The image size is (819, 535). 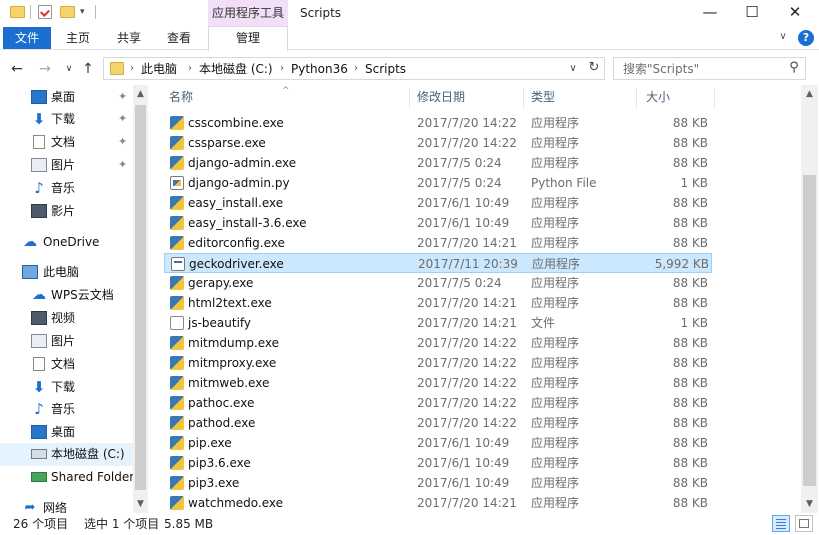 What do you see at coordinates (438, 343) in the screenshot?
I see `file-row: mitmdump.exe 2017/7/20 14:22 应用程序 88 KB` at bounding box center [438, 343].